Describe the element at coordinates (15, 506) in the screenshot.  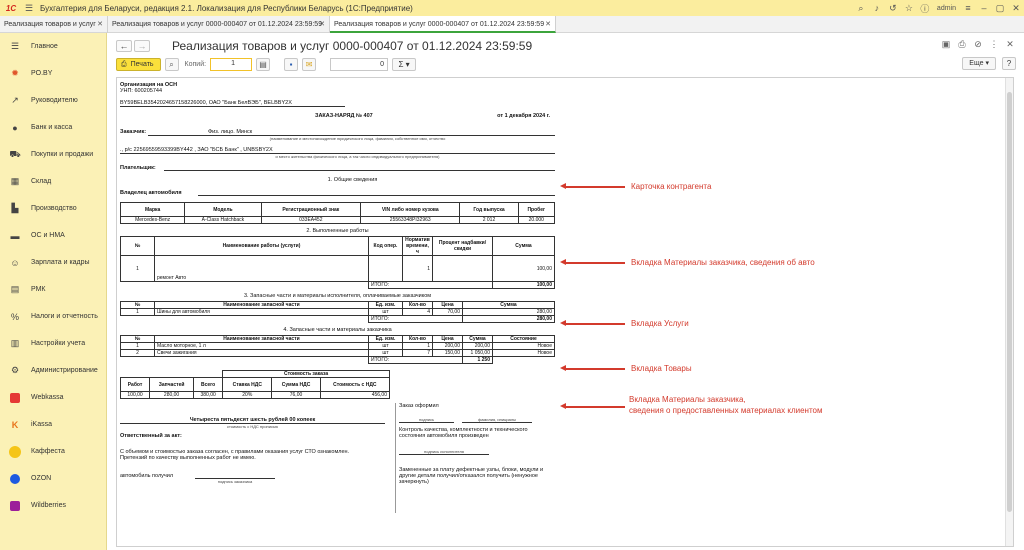
I see `wildberries-icon` at that location.